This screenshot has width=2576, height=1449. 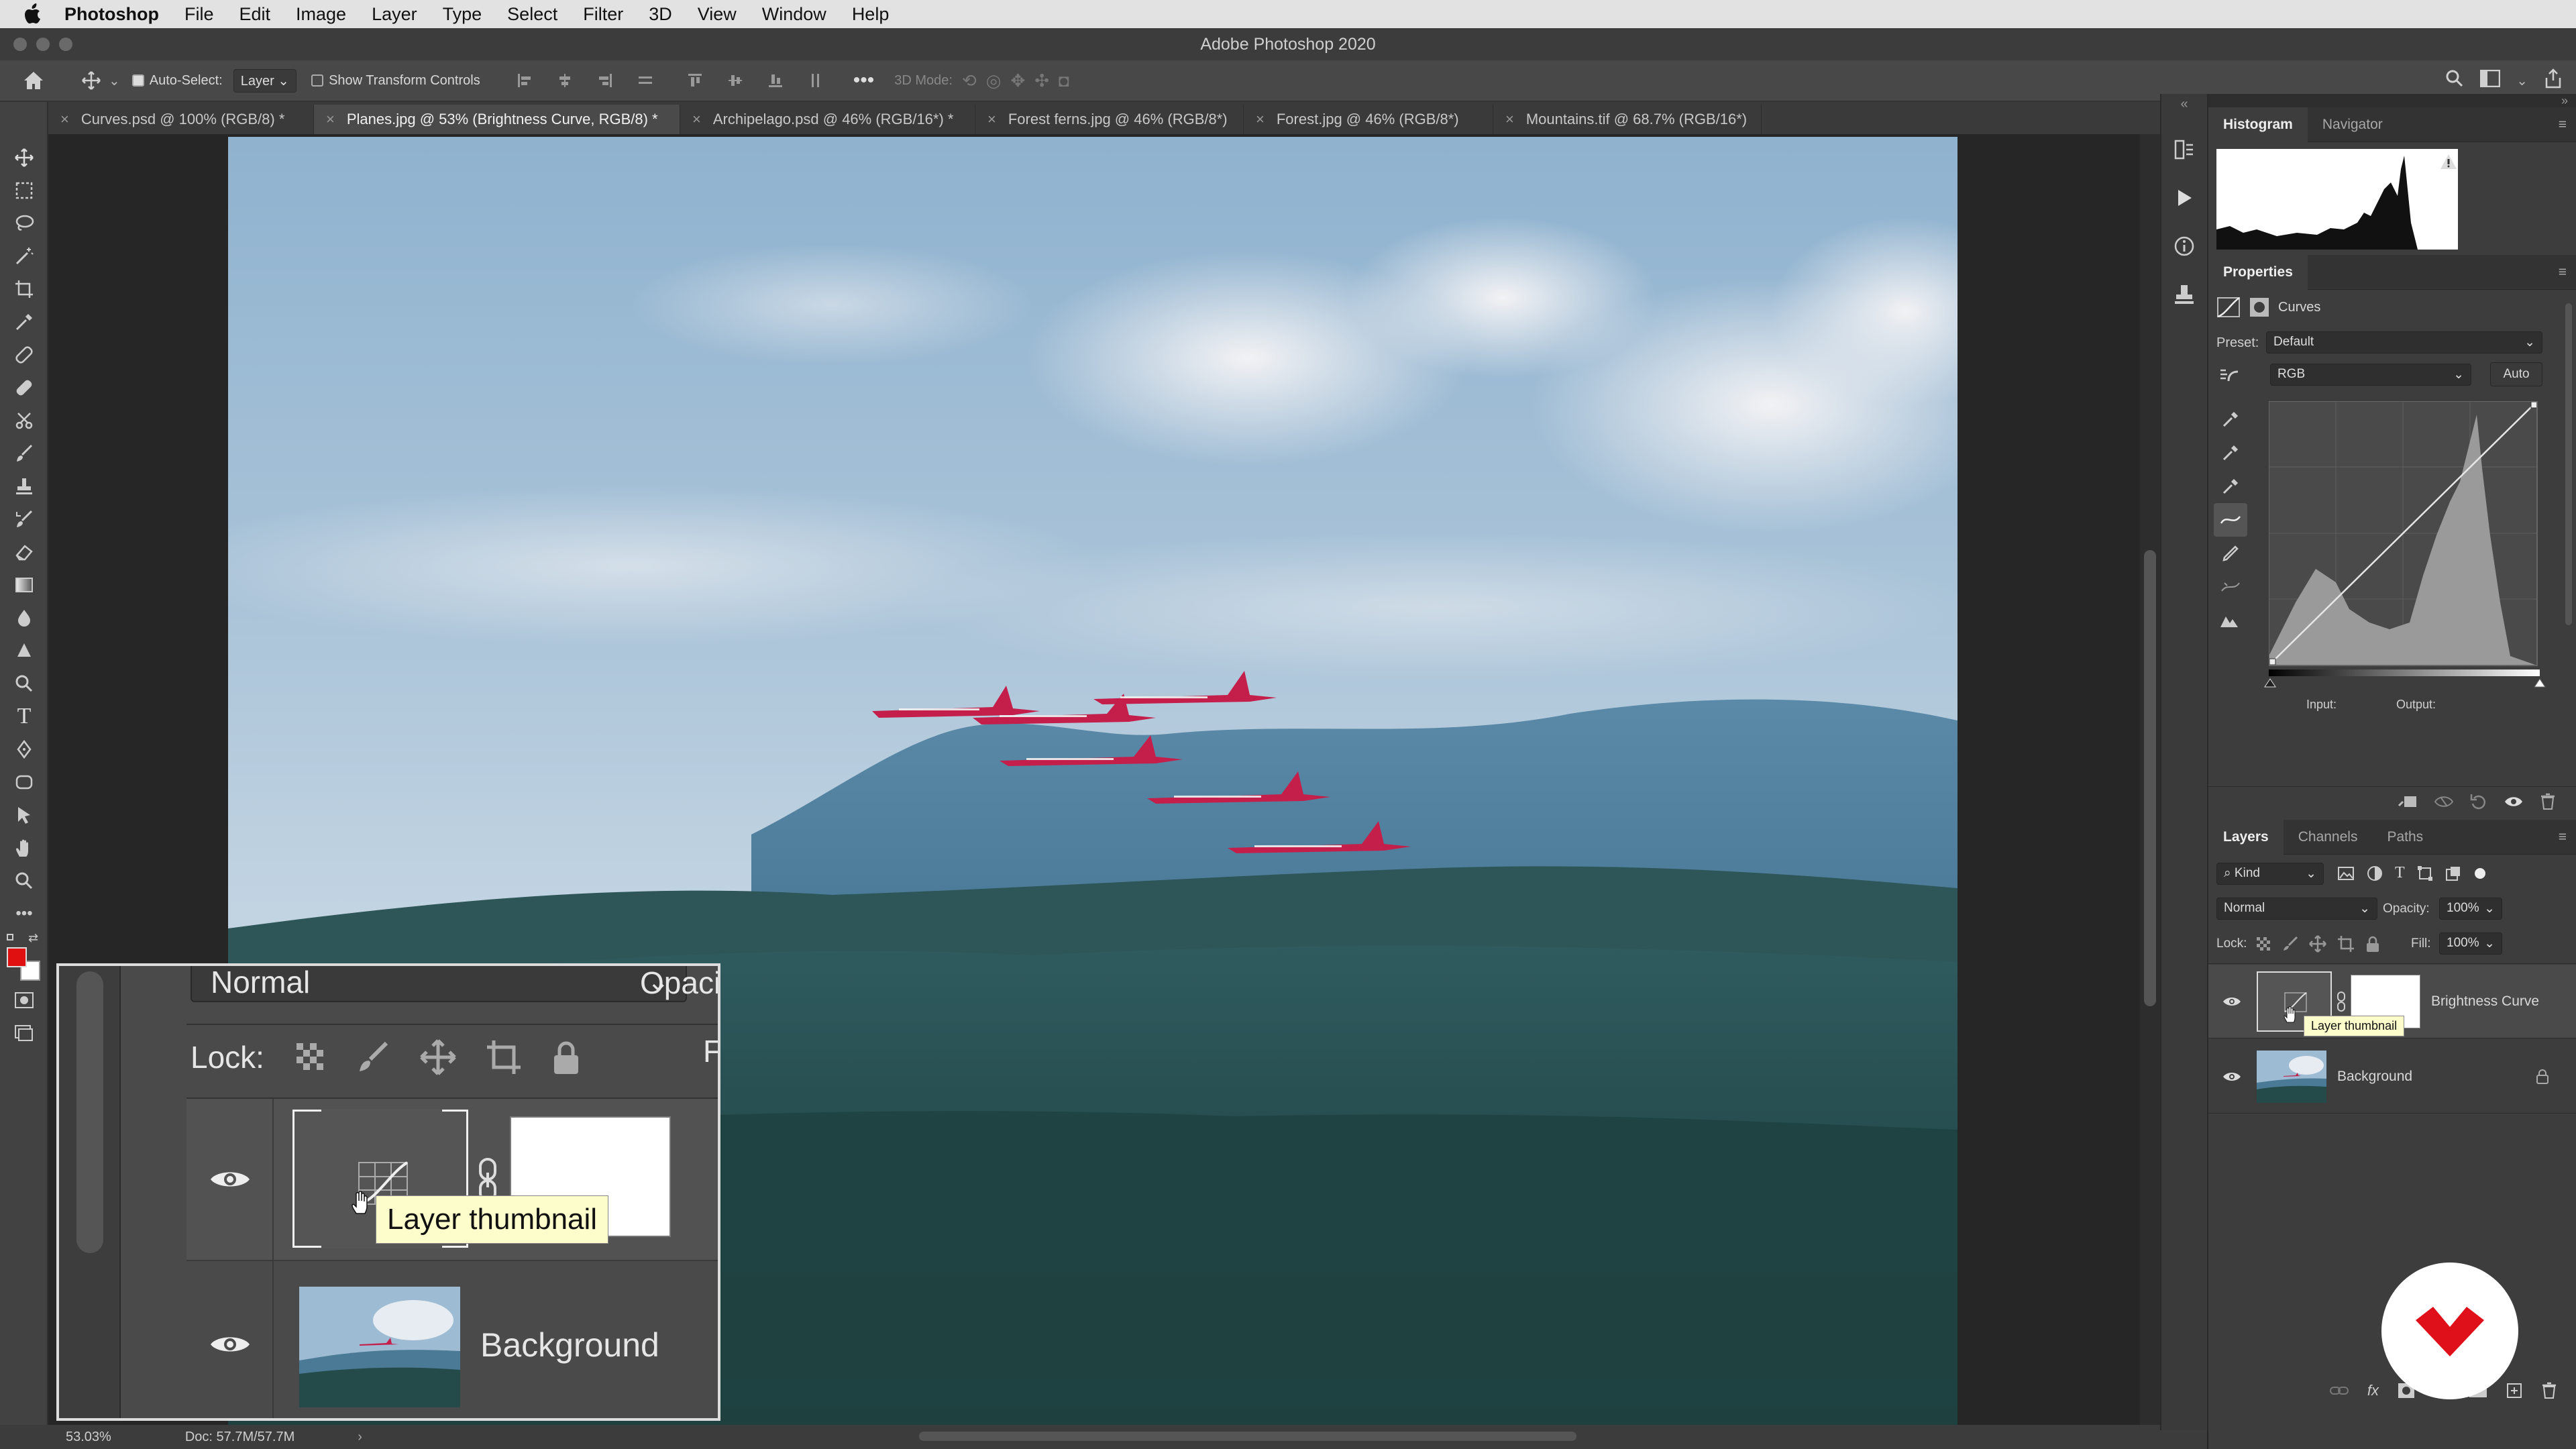 I want to click on 3d-slide-icon: ✣, so click(x=1041, y=80).